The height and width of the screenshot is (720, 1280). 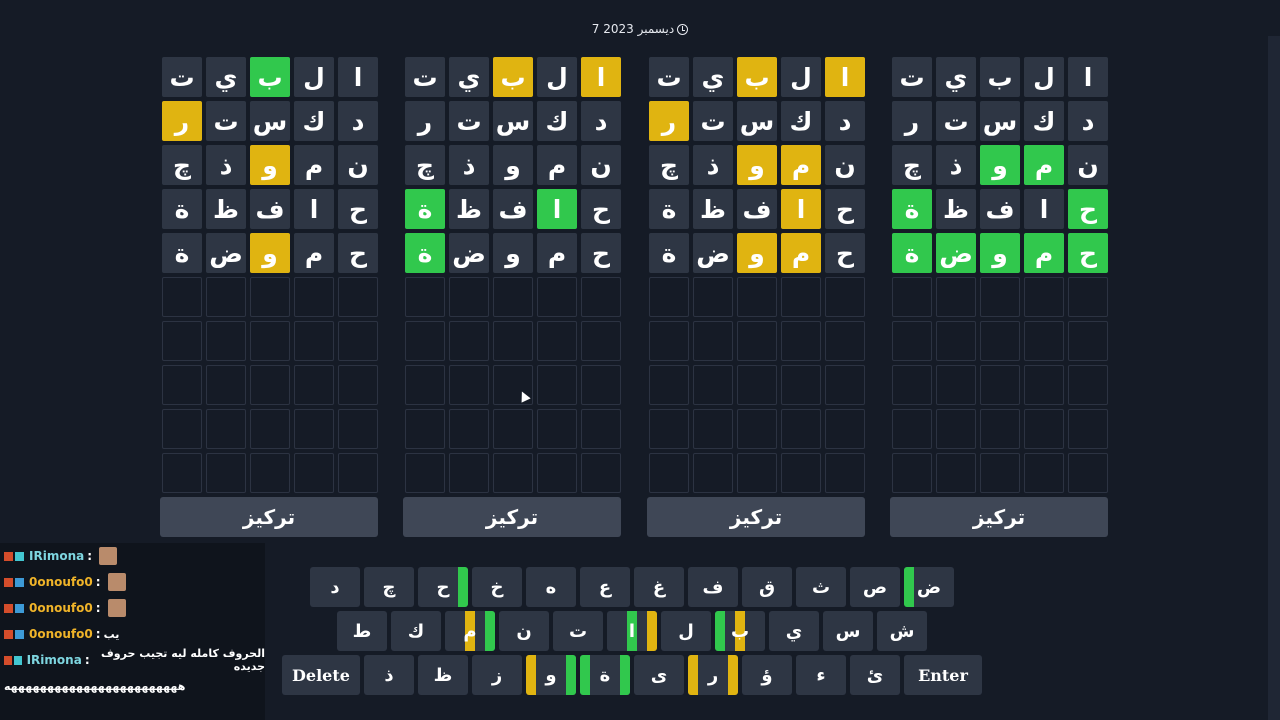 What do you see at coordinates (551, 675) in the screenshot?
I see `keyboard-key: و` at bounding box center [551, 675].